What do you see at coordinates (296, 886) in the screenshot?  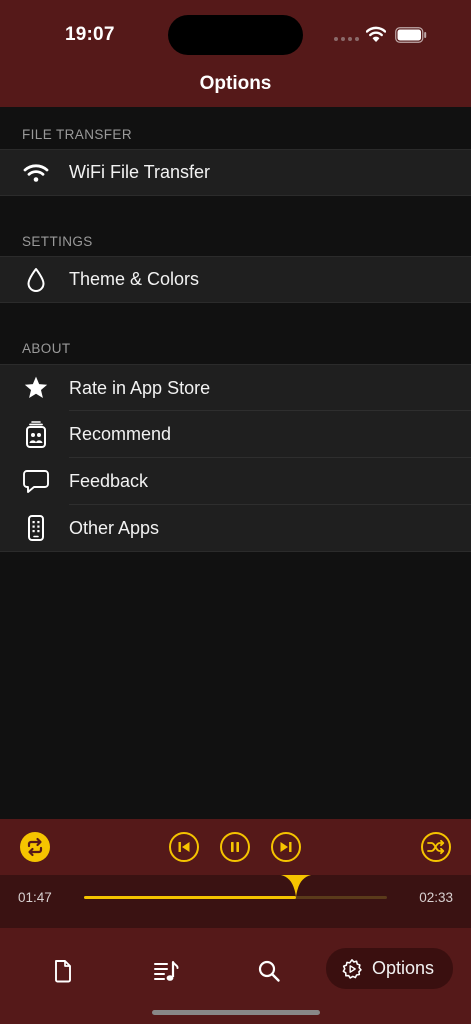 I see `progress-thumb` at bounding box center [296, 886].